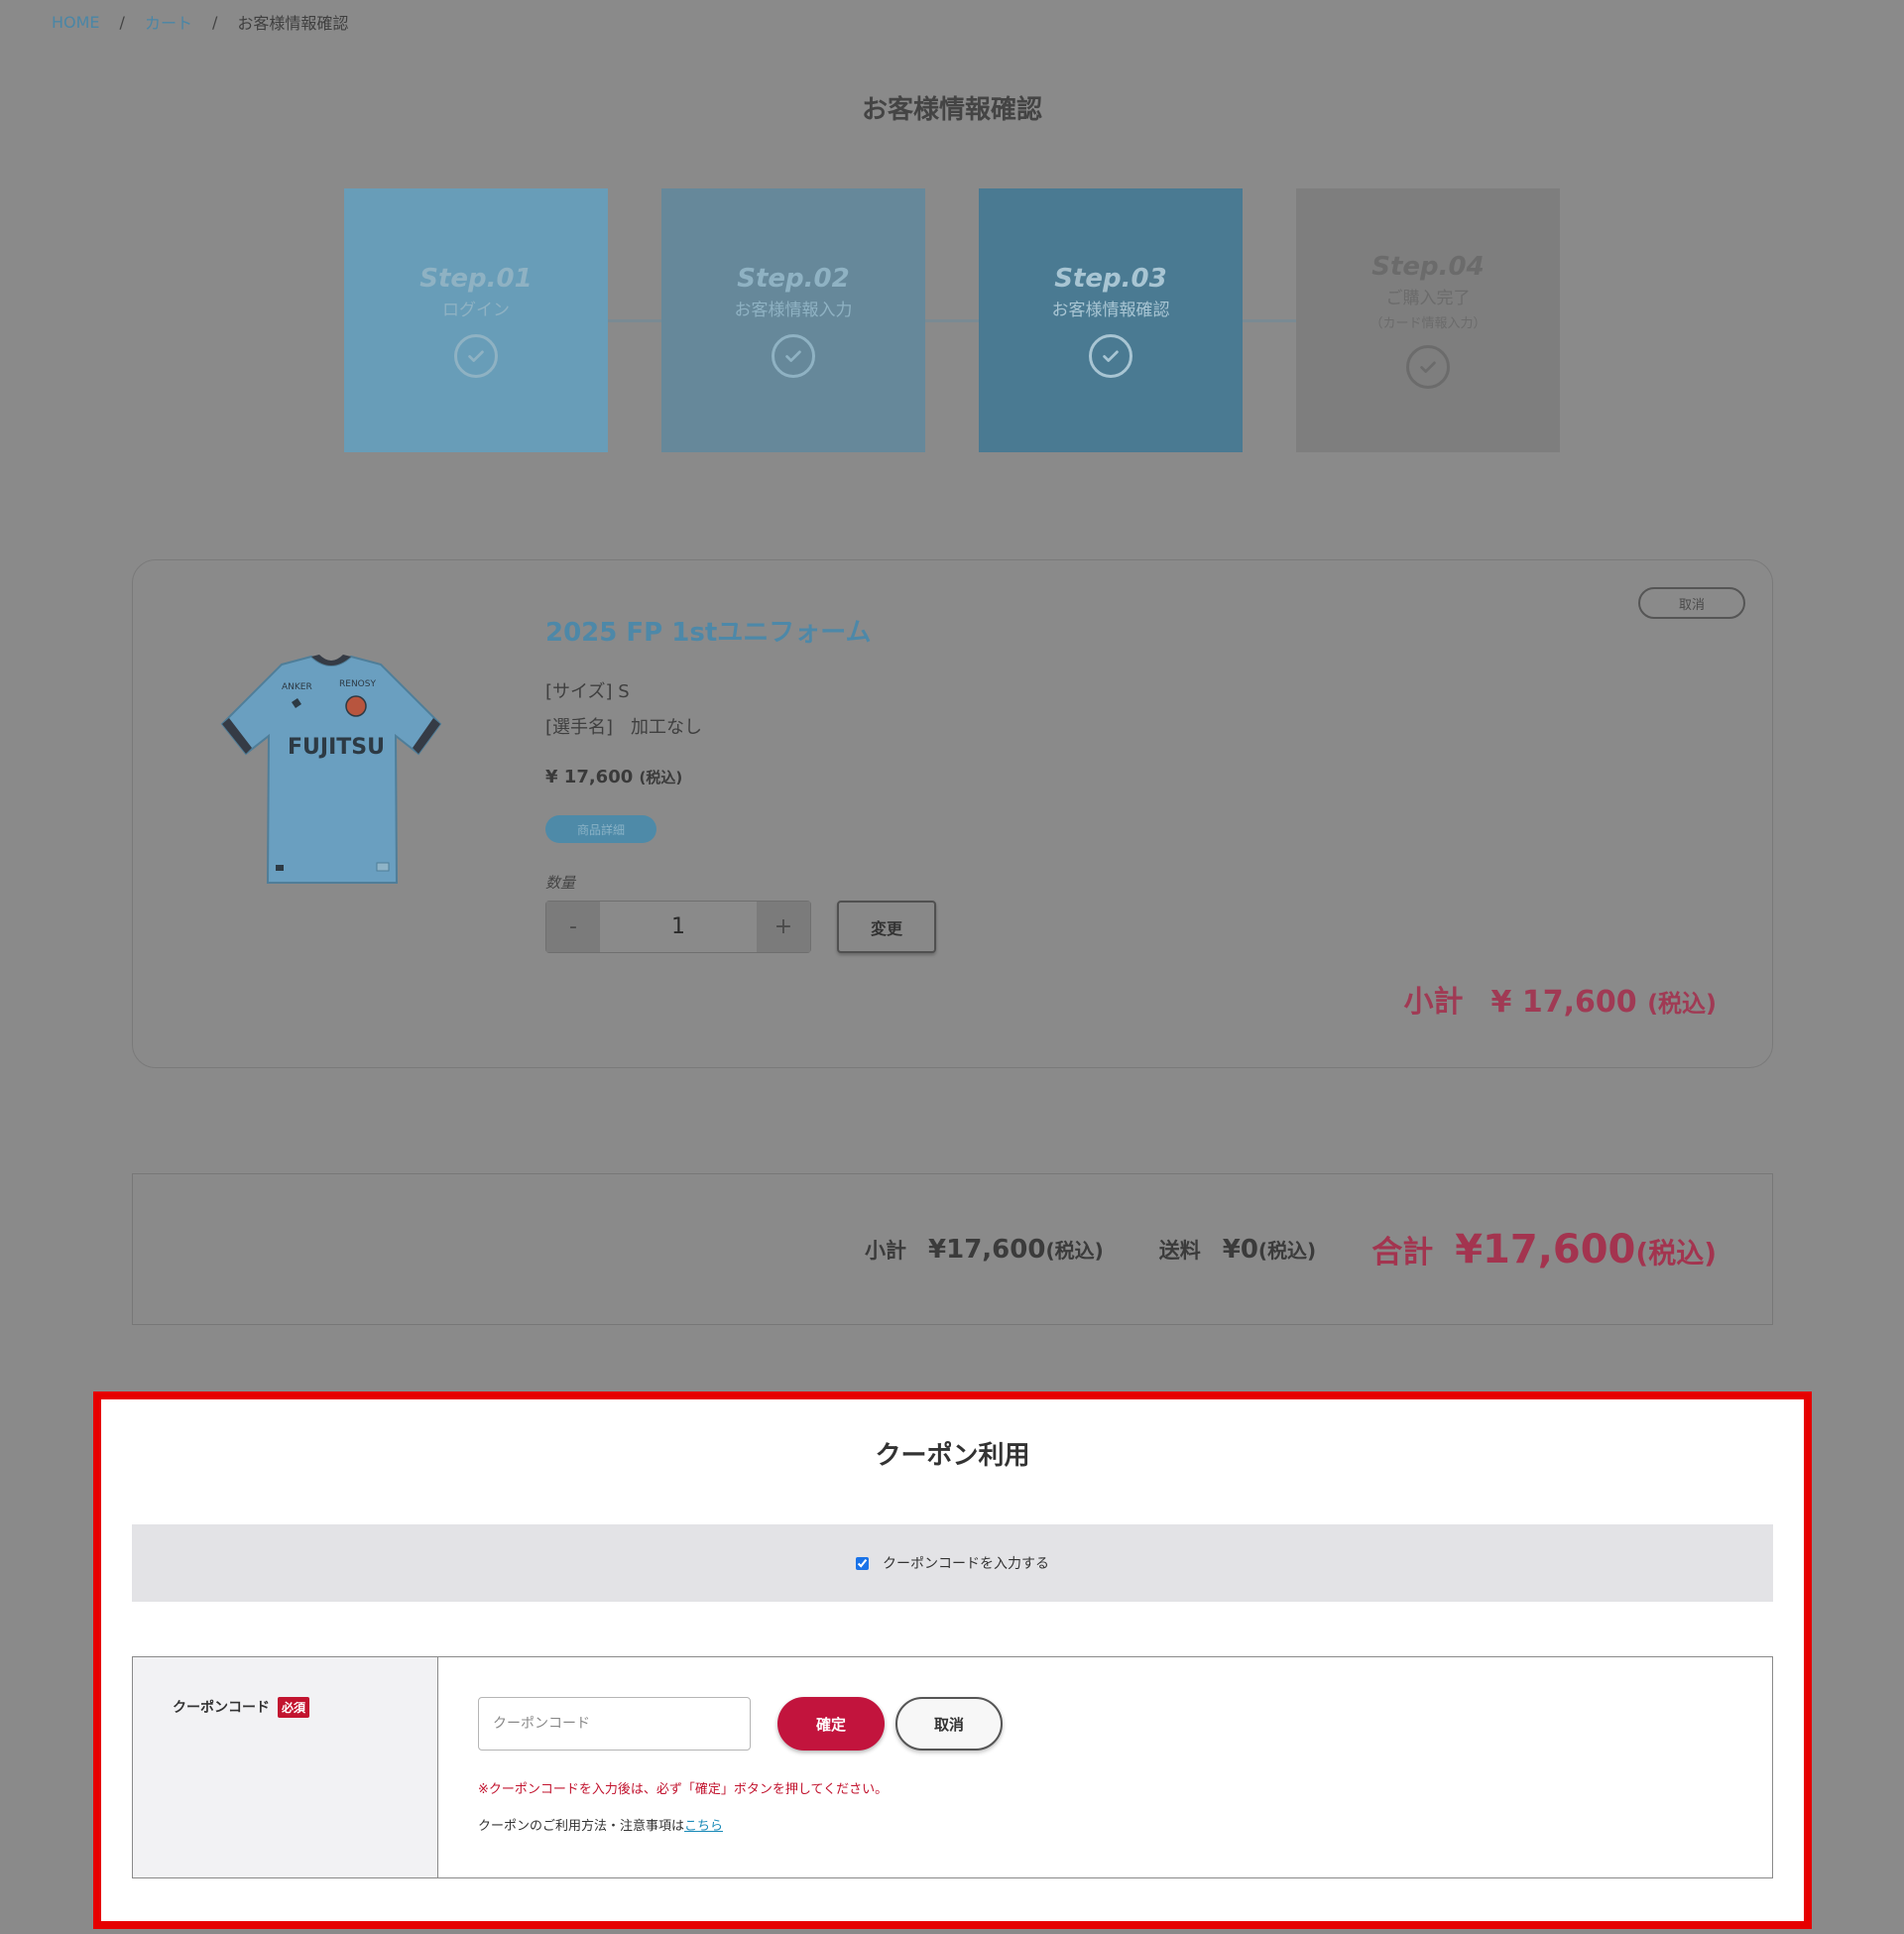  Describe the element at coordinates (1074, 1250) in the screenshot. I see `totals-subtotal-tax: (税込)` at that location.